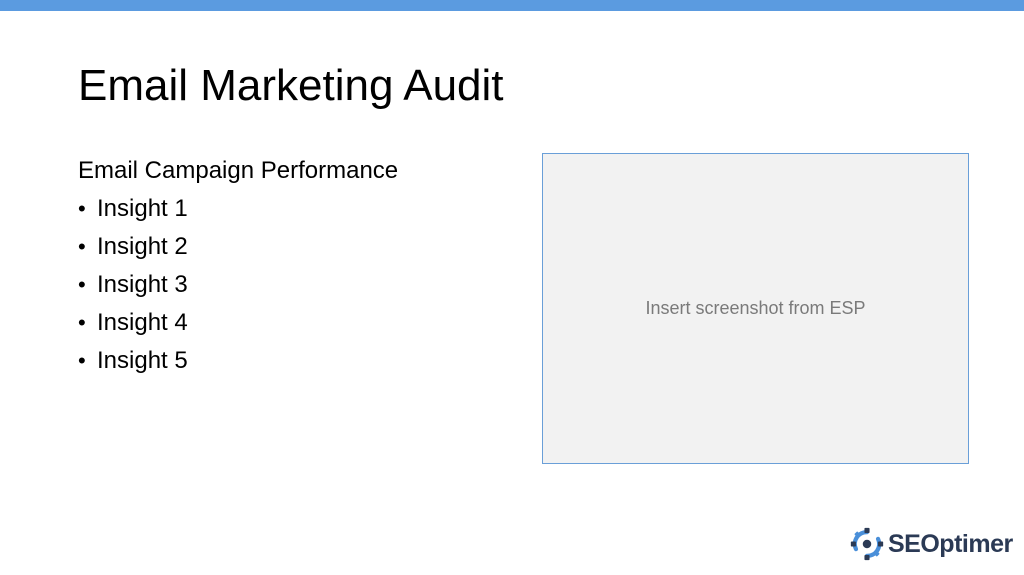 The width and height of the screenshot is (1024, 575). What do you see at coordinates (867, 544) in the screenshot?
I see `seoptimer-gear-icon` at bounding box center [867, 544].